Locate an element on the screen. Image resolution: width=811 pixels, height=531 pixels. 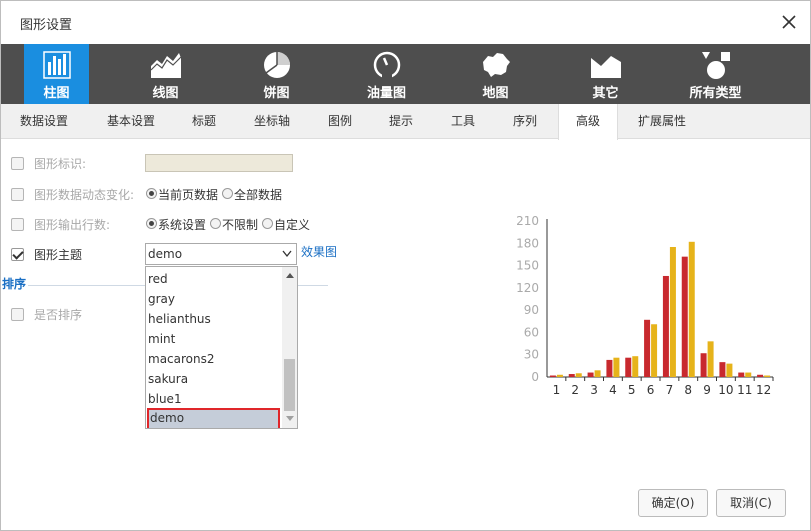
theme-option: sakura is located at coordinates (214, 379).